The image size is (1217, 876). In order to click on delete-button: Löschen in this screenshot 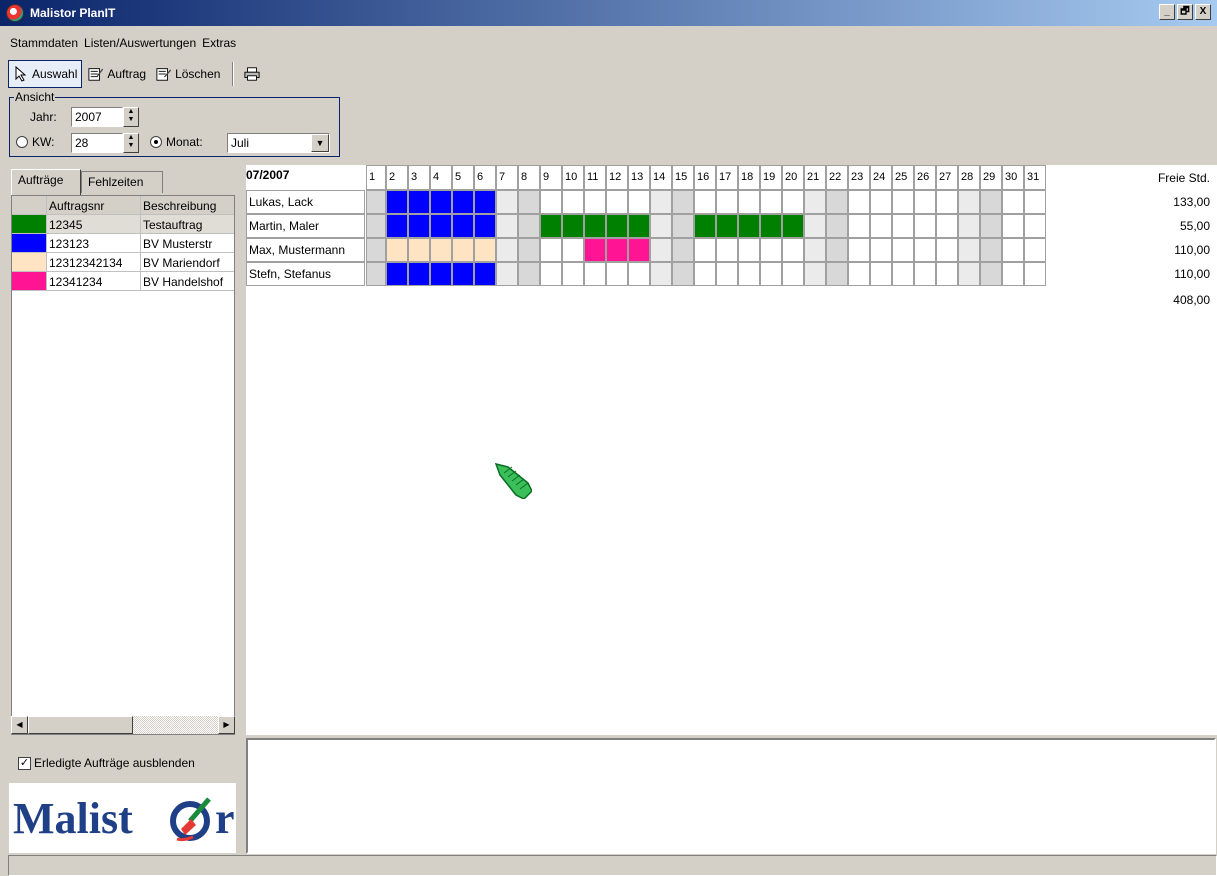, I will do `click(188, 74)`.